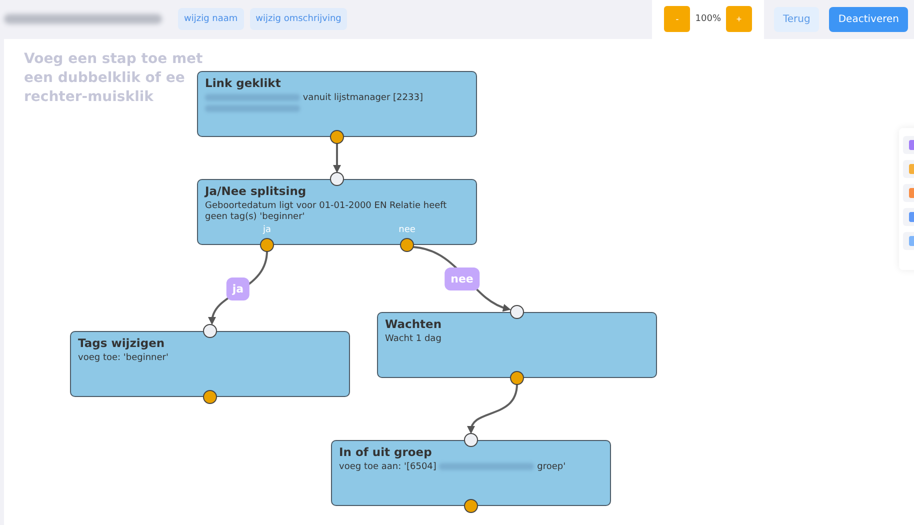 The height and width of the screenshot is (525, 914). What do you see at coordinates (708, 19) in the screenshot?
I see `zoom-level: 100%` at bounding box center [708, 19].